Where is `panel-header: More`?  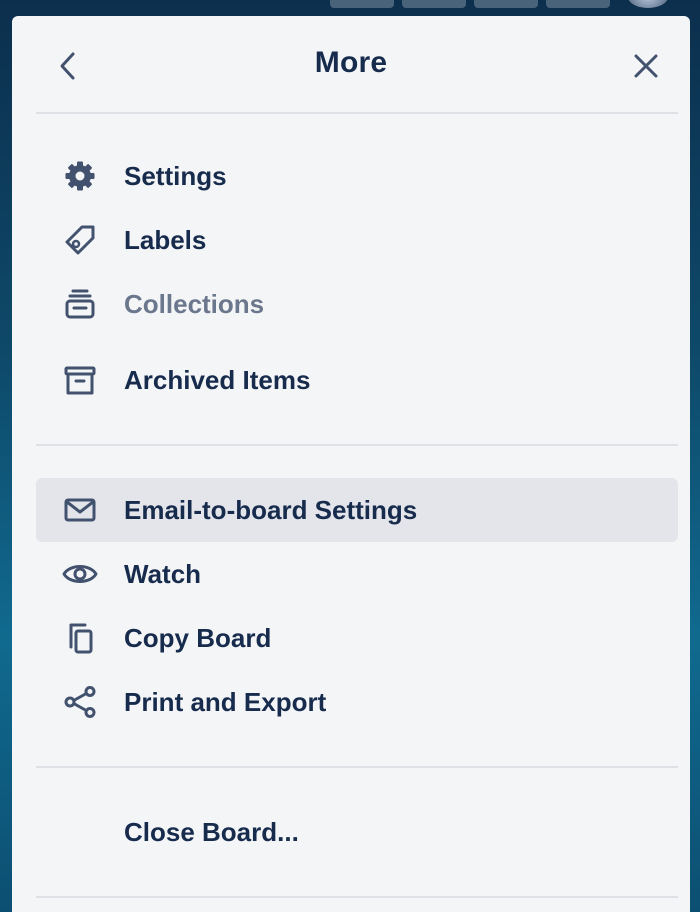
panel-header: More is located at coordinates (351, 65).